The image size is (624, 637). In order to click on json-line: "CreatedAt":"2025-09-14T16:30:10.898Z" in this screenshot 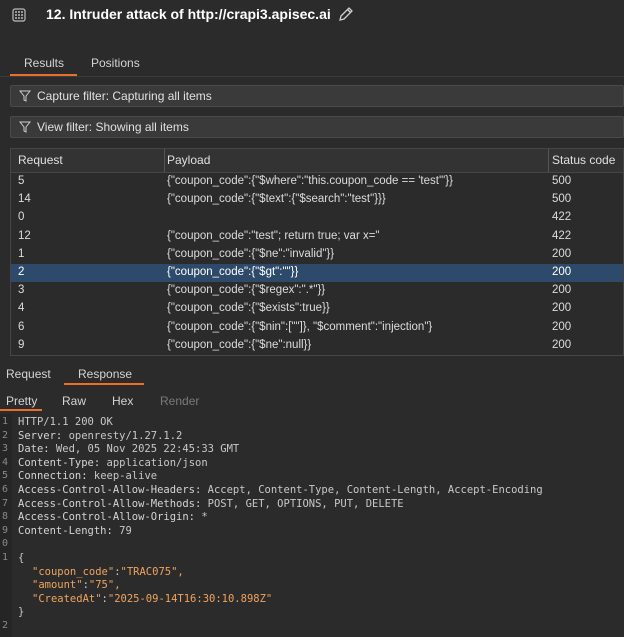, I will do `click(152, 599)`.